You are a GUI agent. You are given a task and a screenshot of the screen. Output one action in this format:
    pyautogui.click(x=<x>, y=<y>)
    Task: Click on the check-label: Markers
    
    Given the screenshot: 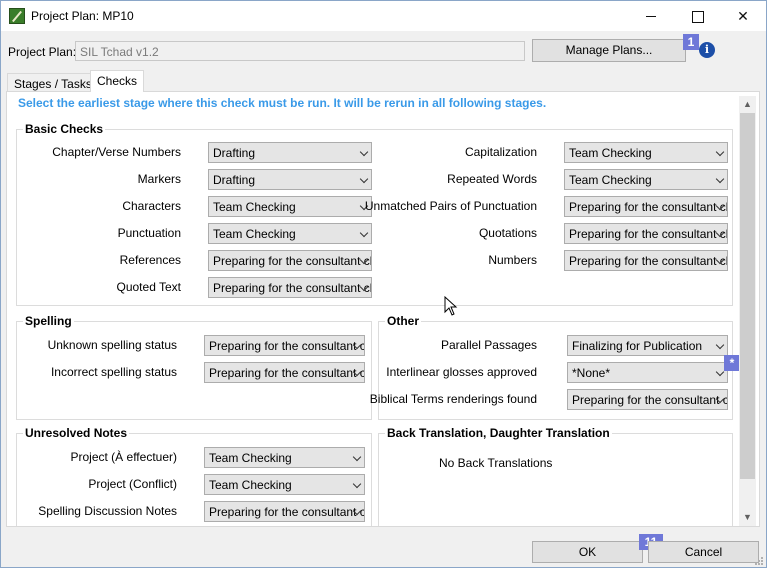 What is the action you would take?
    pyautogui.click(x=159, y=179)
    